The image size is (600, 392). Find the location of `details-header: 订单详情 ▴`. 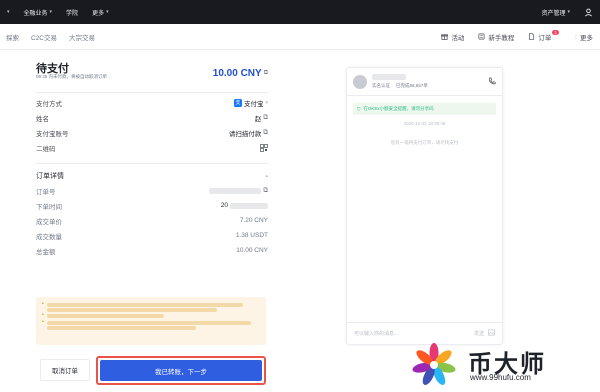

details-header: 订单详情 ▴ is located at coordinates (152, 175).